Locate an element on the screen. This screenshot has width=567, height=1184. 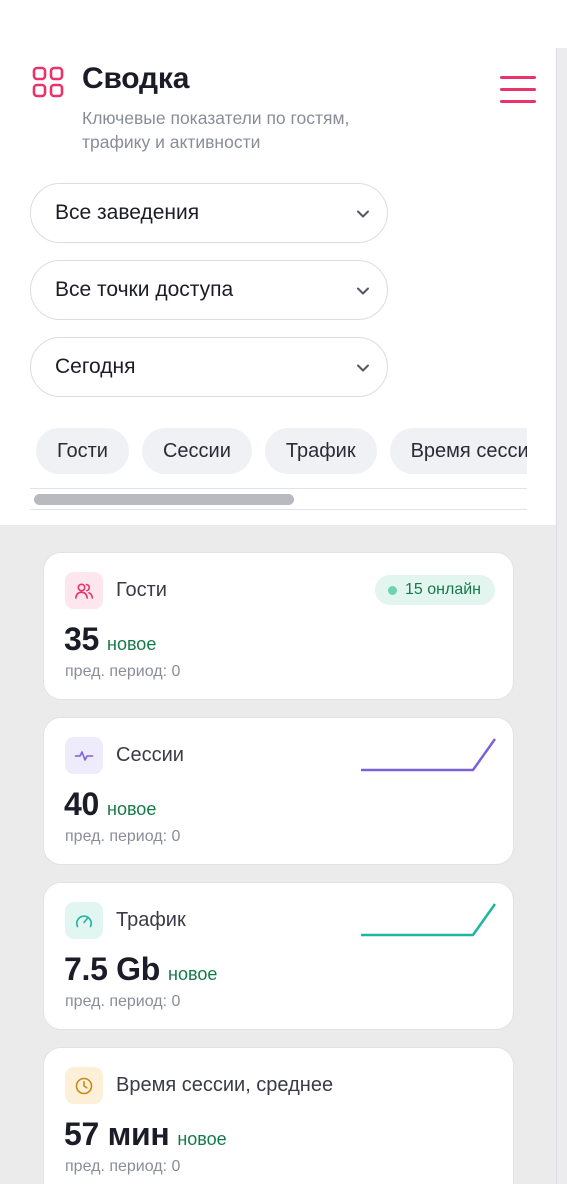
horizontal-scrollbar is located at coordinates (164, 499).